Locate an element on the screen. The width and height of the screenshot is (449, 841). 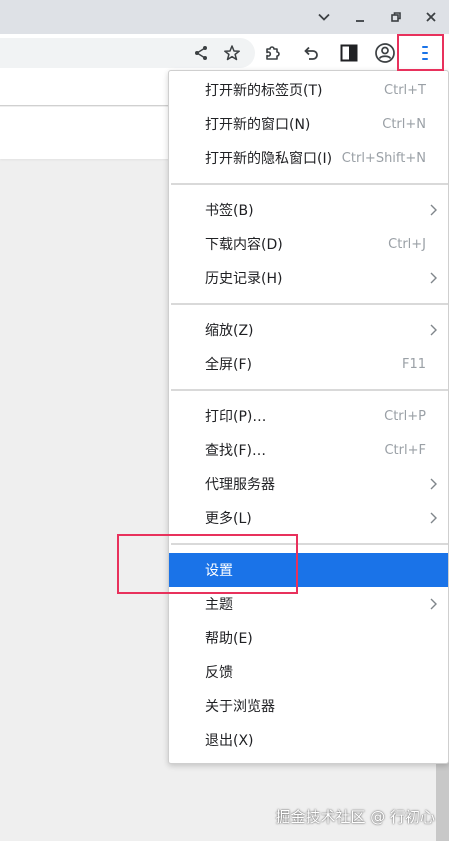
menu-item-label: 历史记录(H) is located at coordinates (244, 279).